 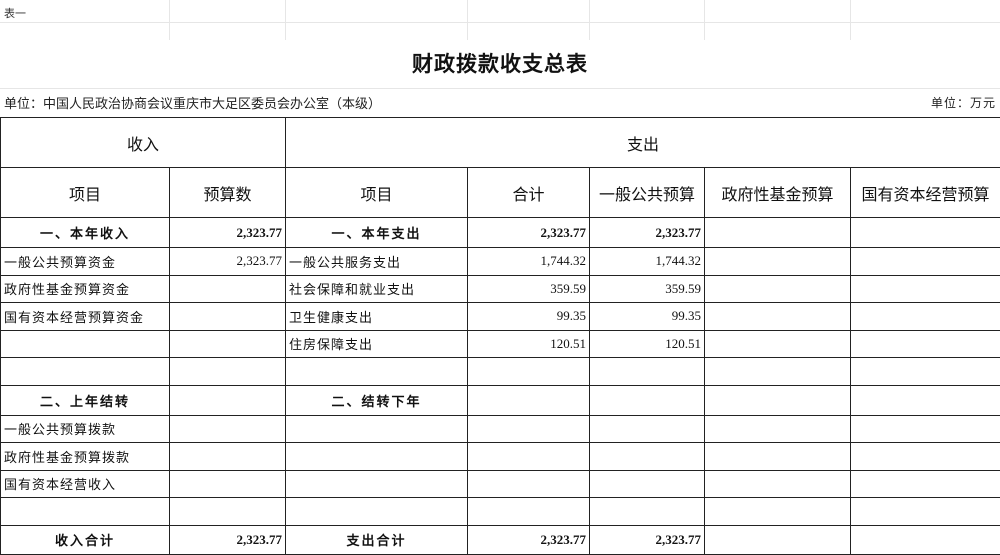 What do you see at coordinates (85, 429) in the screenshot?
I see `income-item: 一般公共预算拨款` at bounding box center [85, 429].